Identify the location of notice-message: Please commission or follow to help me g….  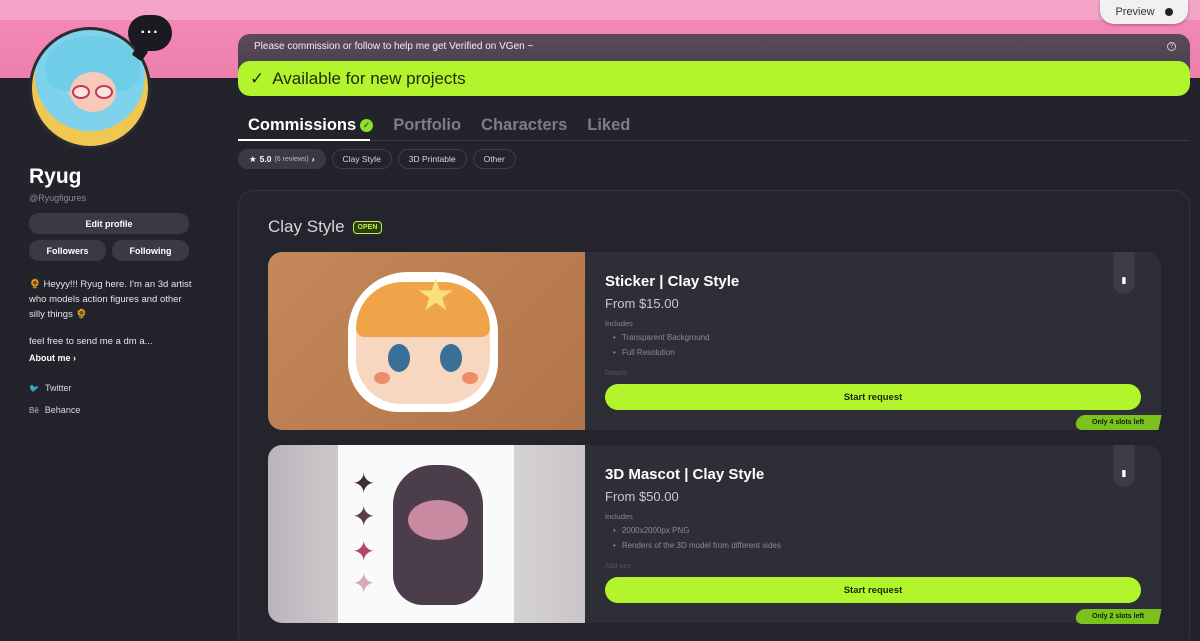
(394, 46).